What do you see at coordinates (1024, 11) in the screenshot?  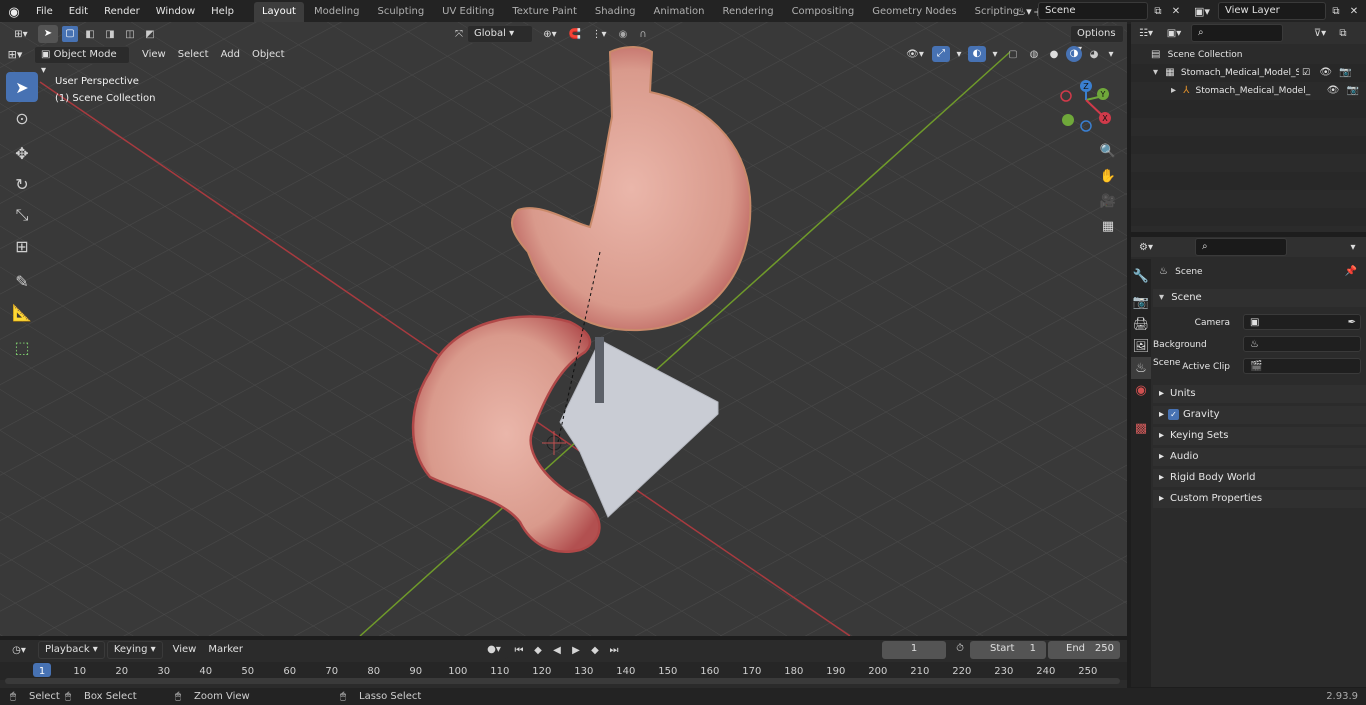 I see `scene-icon: ♨▾` at bounding box center [1024, 11].